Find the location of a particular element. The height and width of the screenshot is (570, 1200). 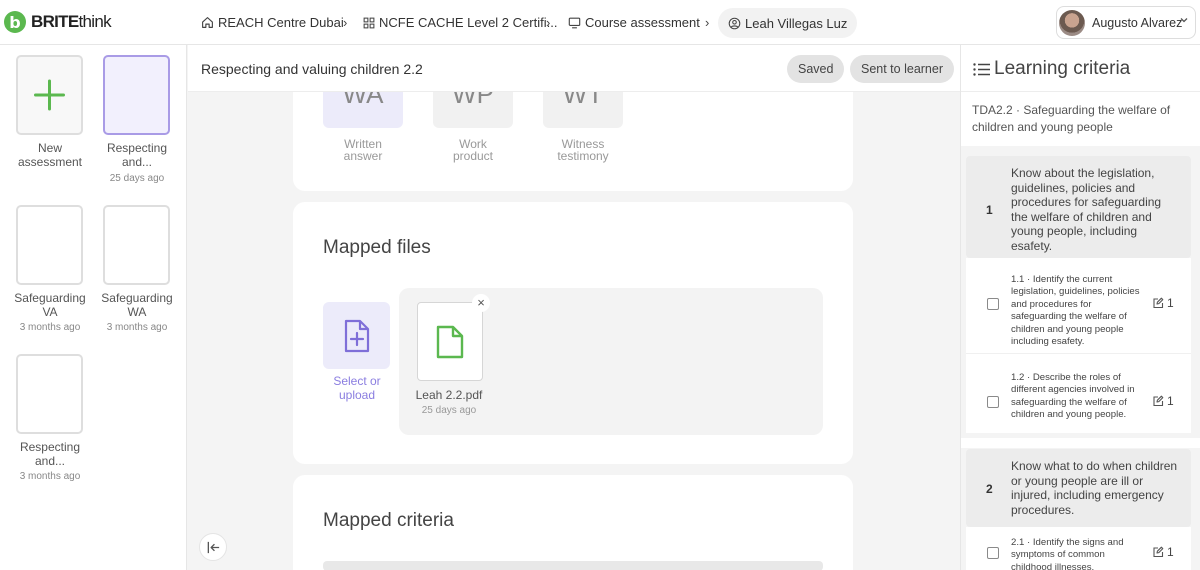

breadcrumb-assessment-label: Course assessment is located at coordinates (642, 22).